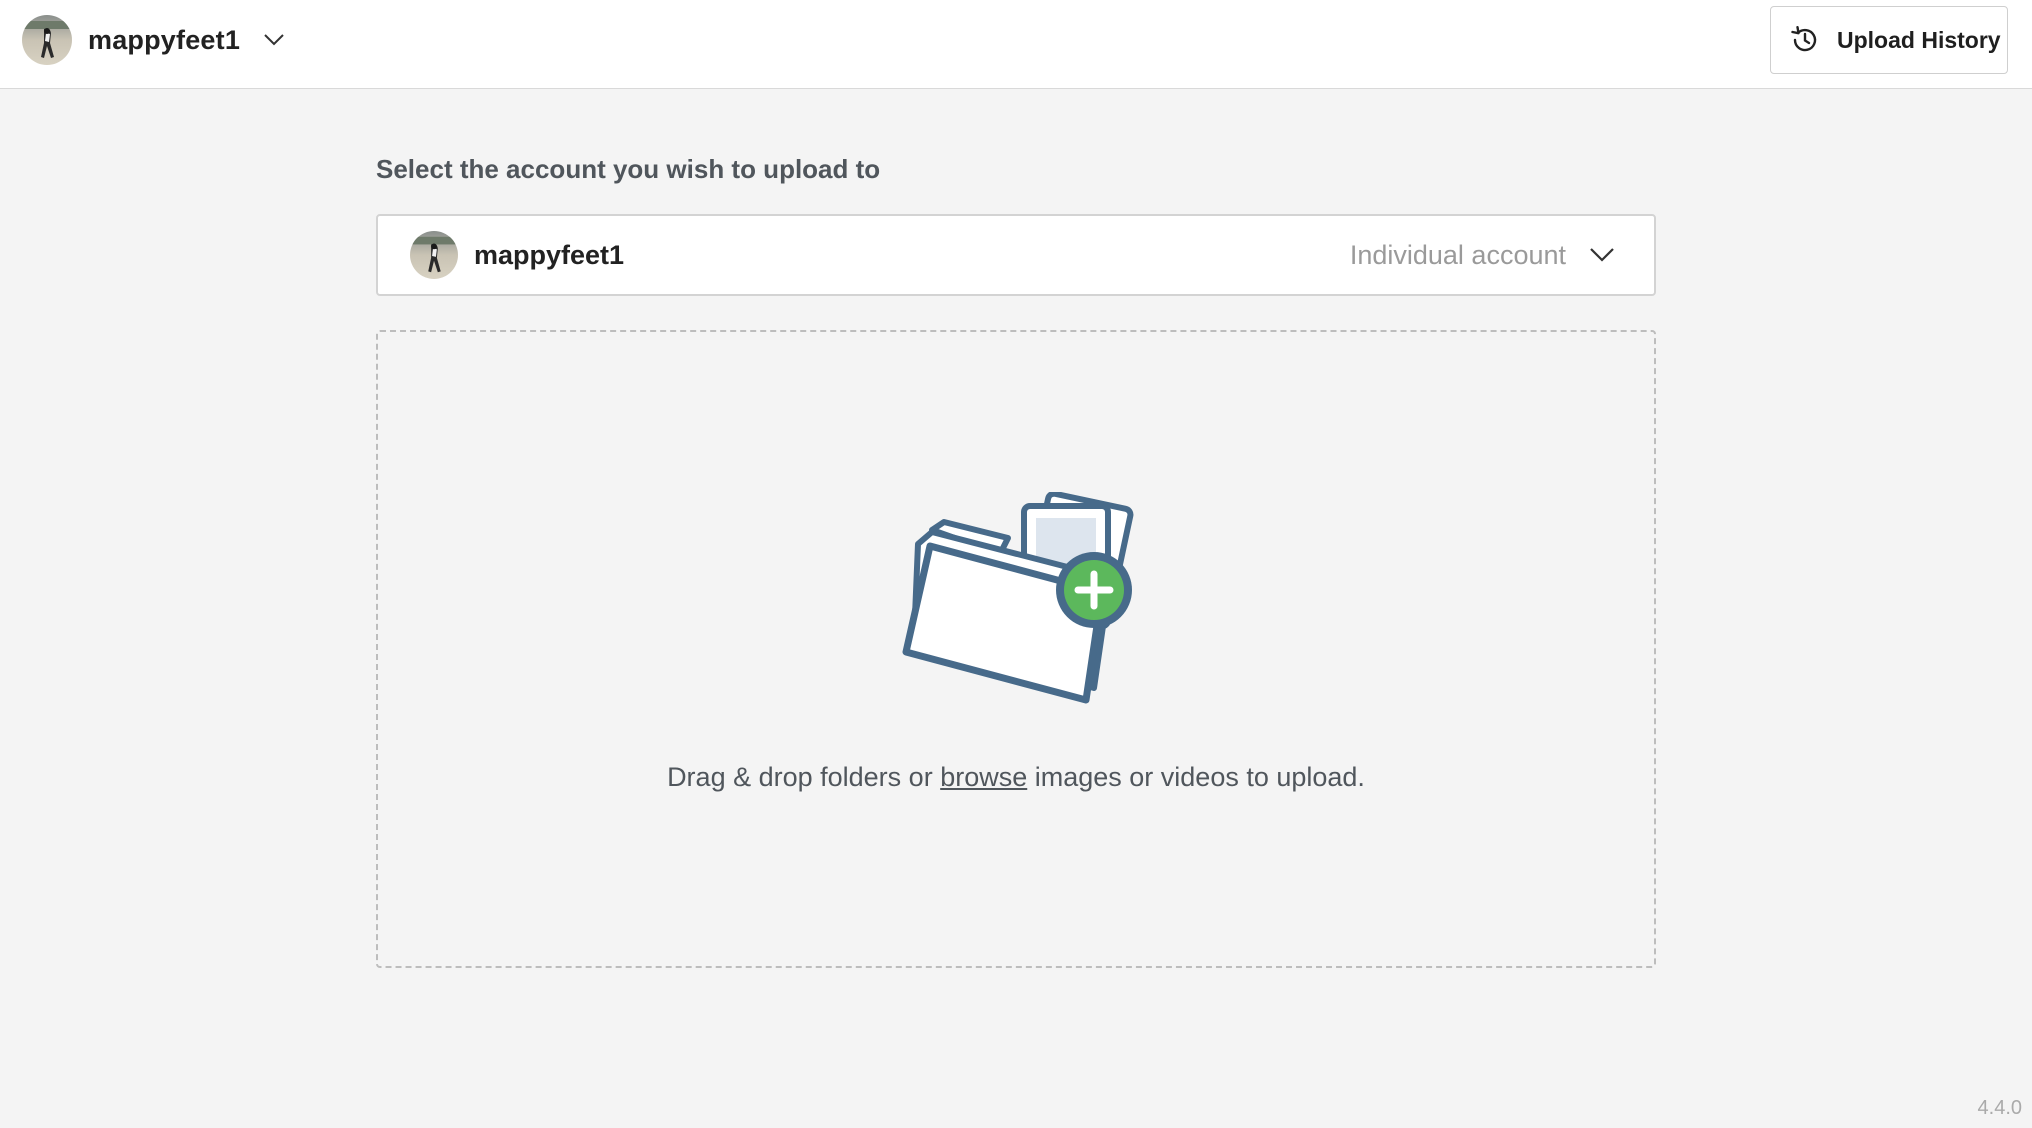 The height and width of the screenshot is (1128, 2032). I want to click on user-avatar, so click(47, 40).